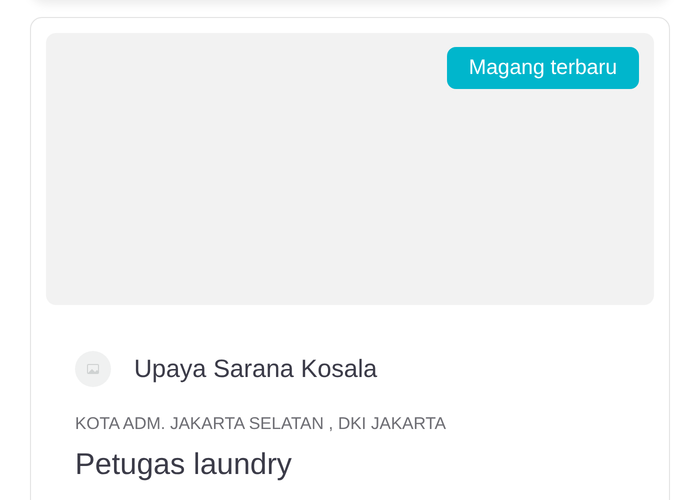 The height and width of the screenshot is (500, 700). What do you see at coordinates (256, 369) in the screenshot?
I see `company-name: Upaya Sarana Kosala` at bounding box center [256, 369].